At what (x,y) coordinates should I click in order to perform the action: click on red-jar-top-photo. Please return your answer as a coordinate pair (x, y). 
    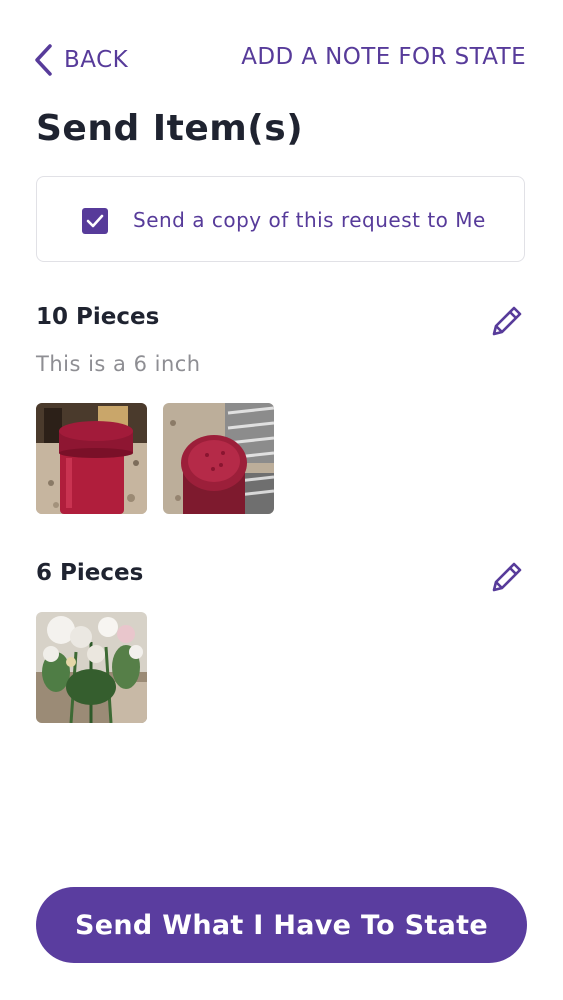
    Looking at the image, I should click on (218, 458).